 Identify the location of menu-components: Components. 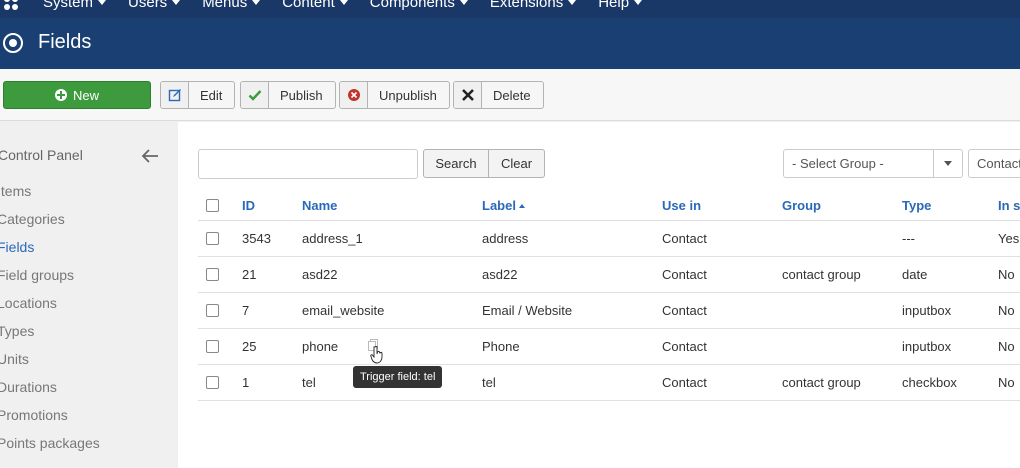
(419, 5).